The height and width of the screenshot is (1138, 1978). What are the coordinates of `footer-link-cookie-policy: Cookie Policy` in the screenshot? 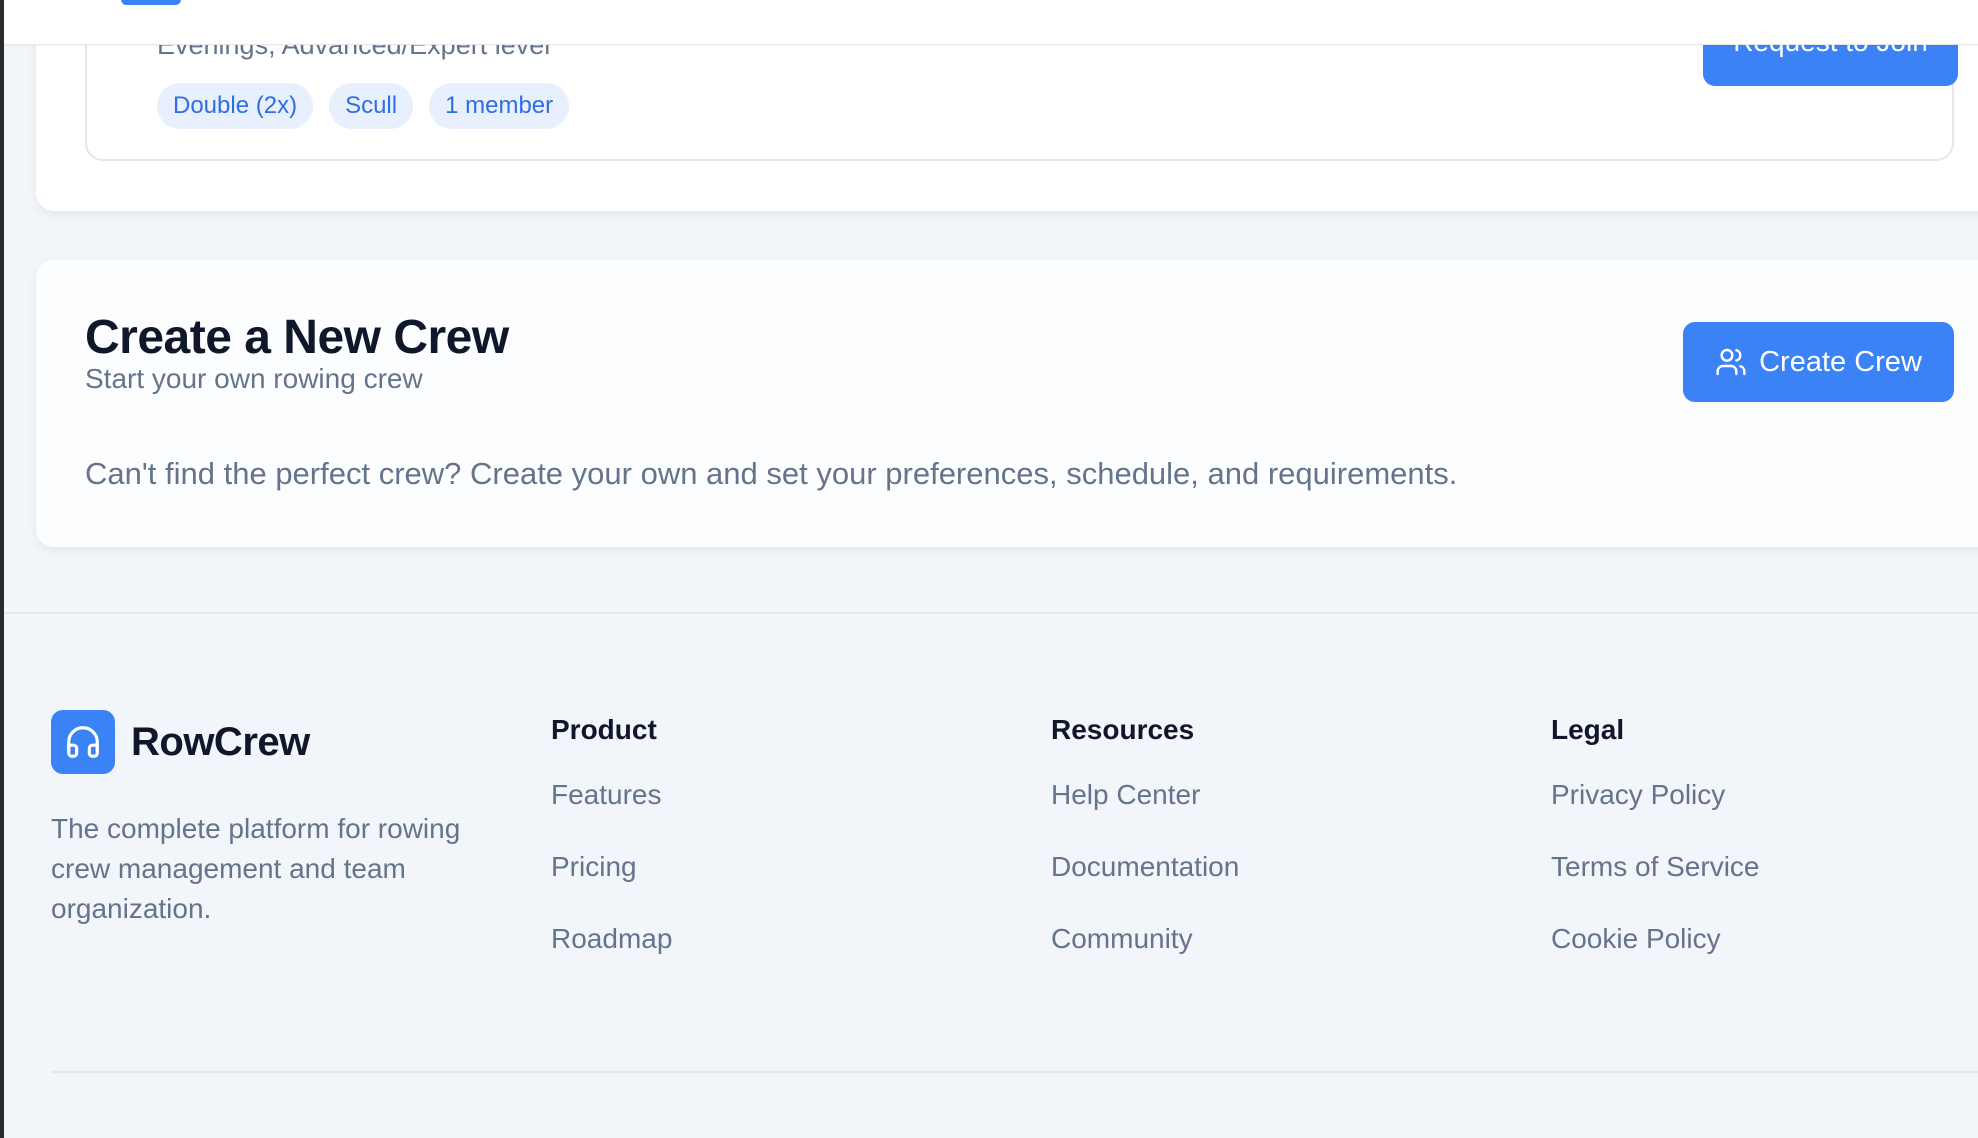 It's located at (1655, 939).